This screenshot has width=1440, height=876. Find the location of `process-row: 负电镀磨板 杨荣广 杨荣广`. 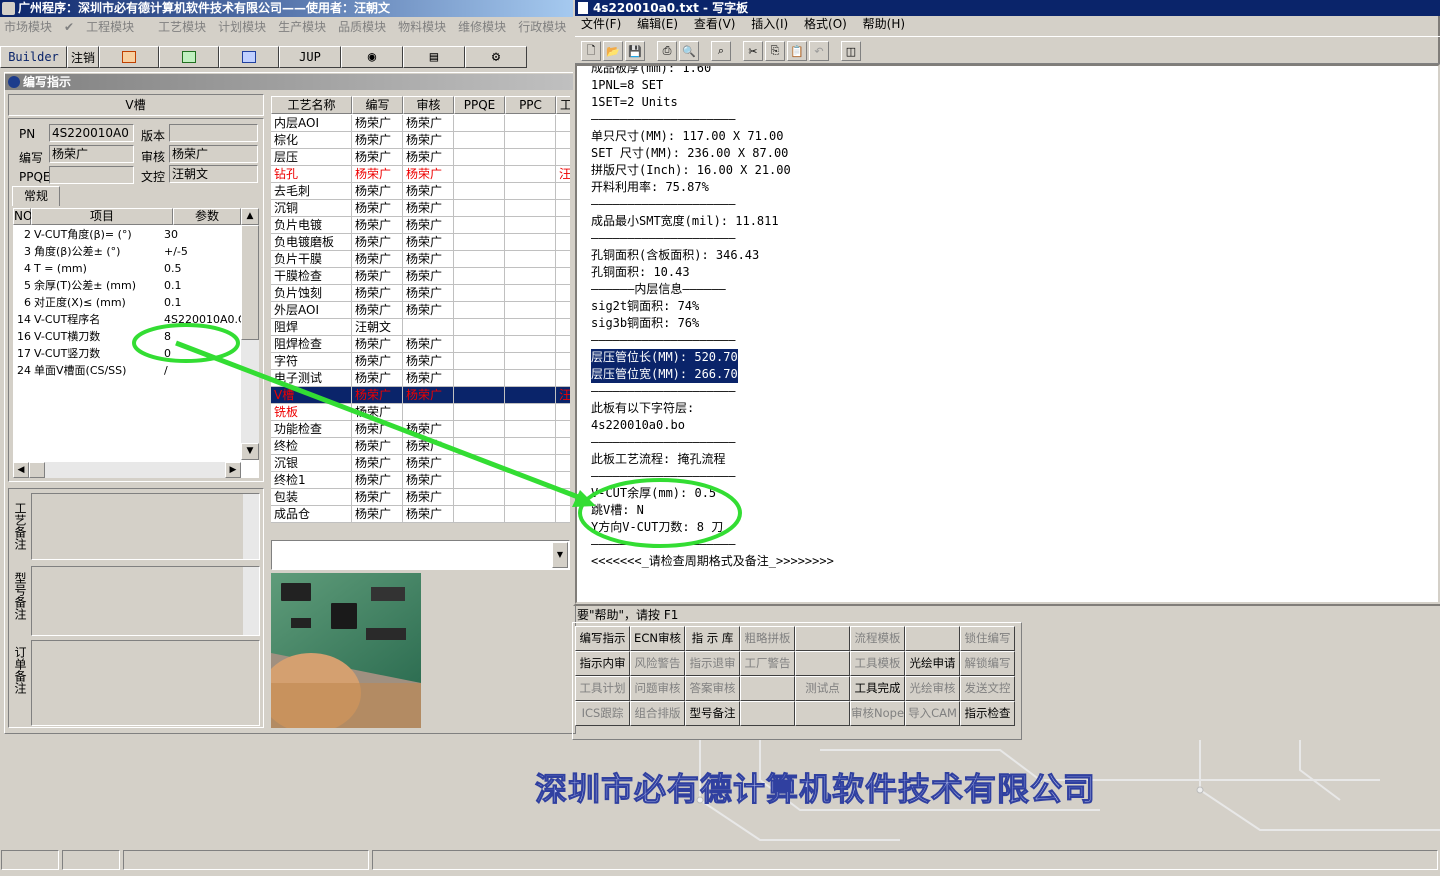

process-row: 负电镀磨板 杨荣广 杨荣广 is located at coordinates (420, 242).